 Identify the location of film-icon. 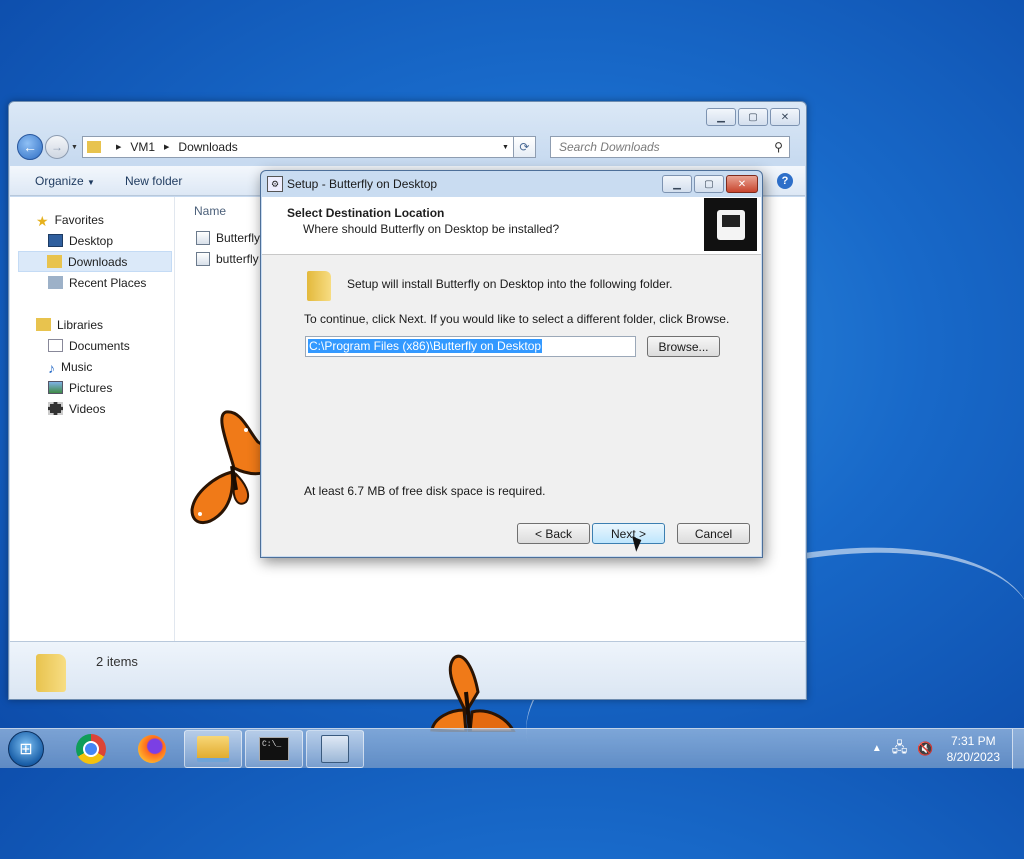
(55, 408).